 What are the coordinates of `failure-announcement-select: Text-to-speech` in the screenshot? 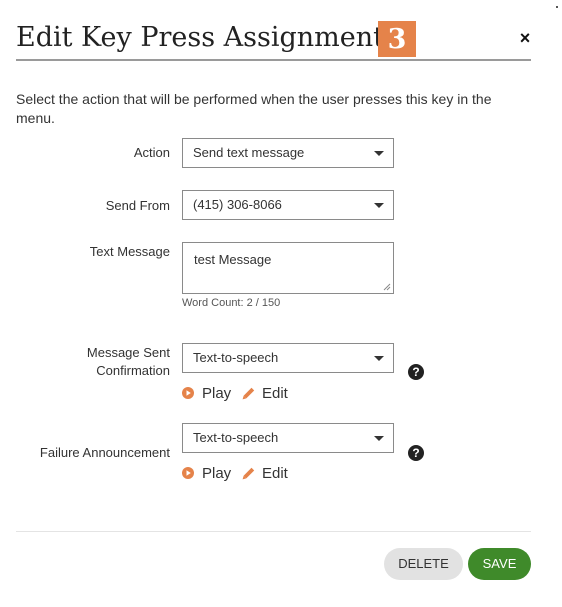 It's located at (288, 438).